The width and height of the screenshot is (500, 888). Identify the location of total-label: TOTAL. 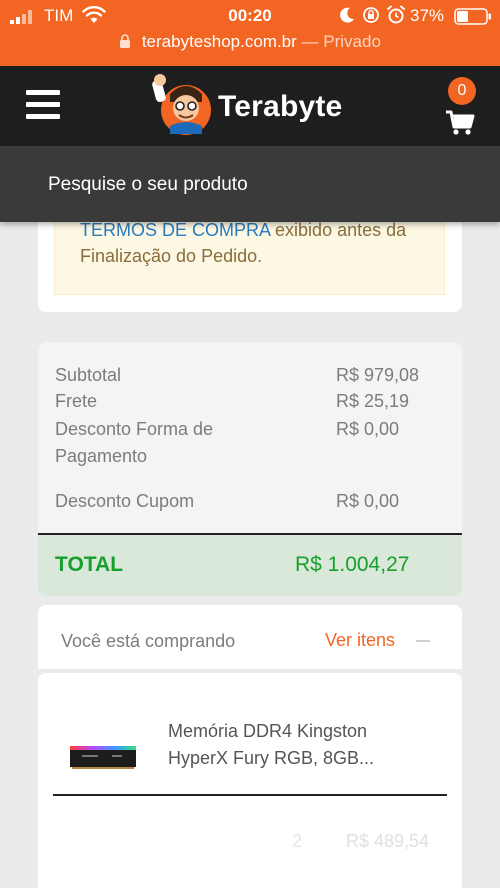
(89, 564).